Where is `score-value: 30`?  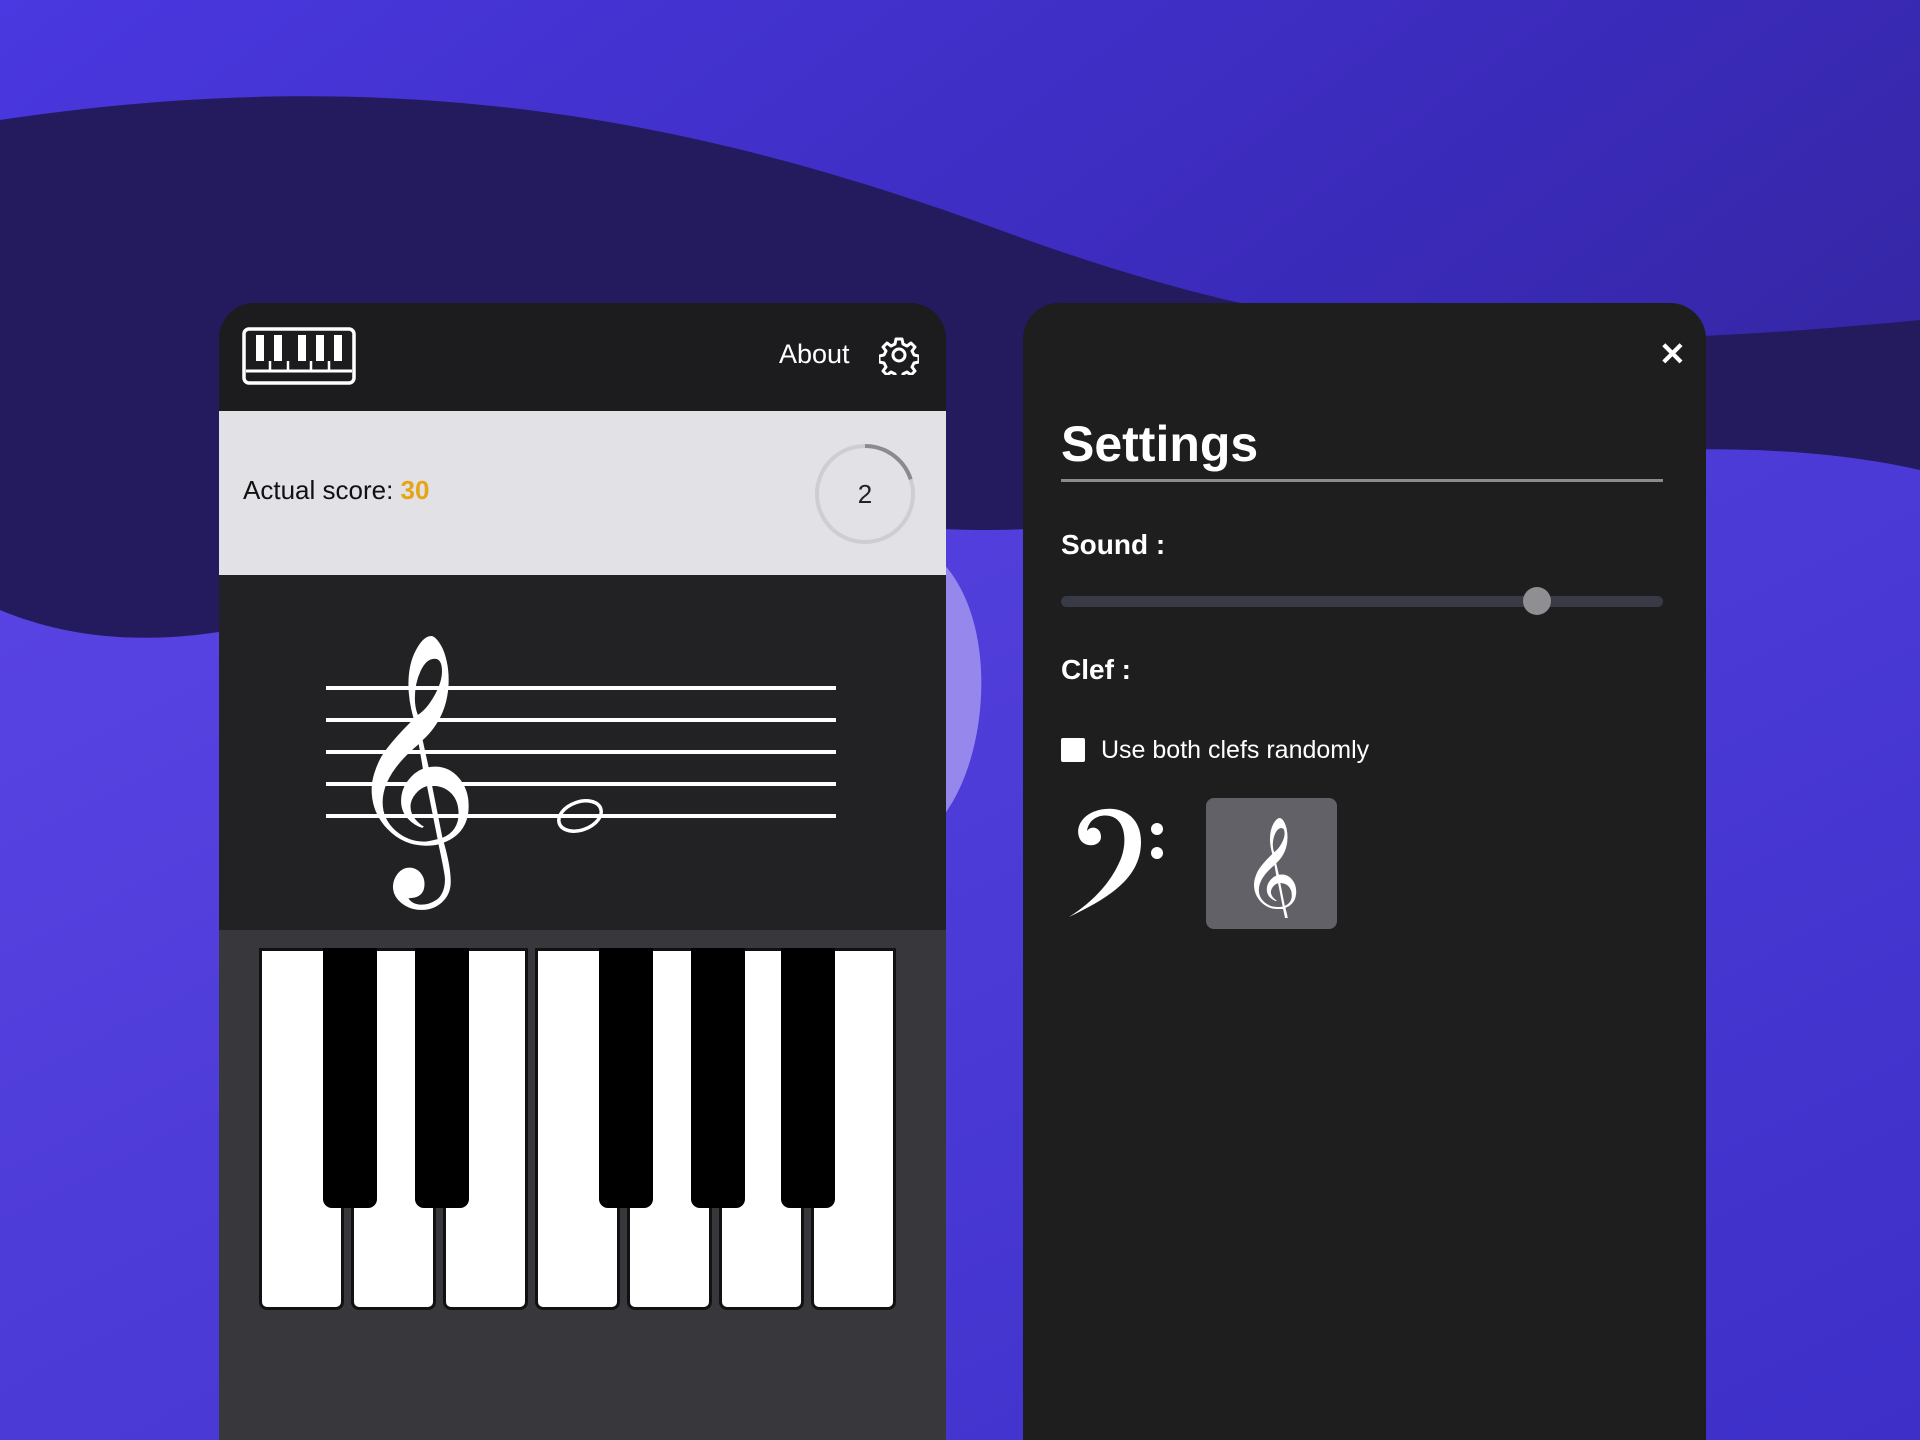 score-value: 30 is located at coordinates (415, 490).